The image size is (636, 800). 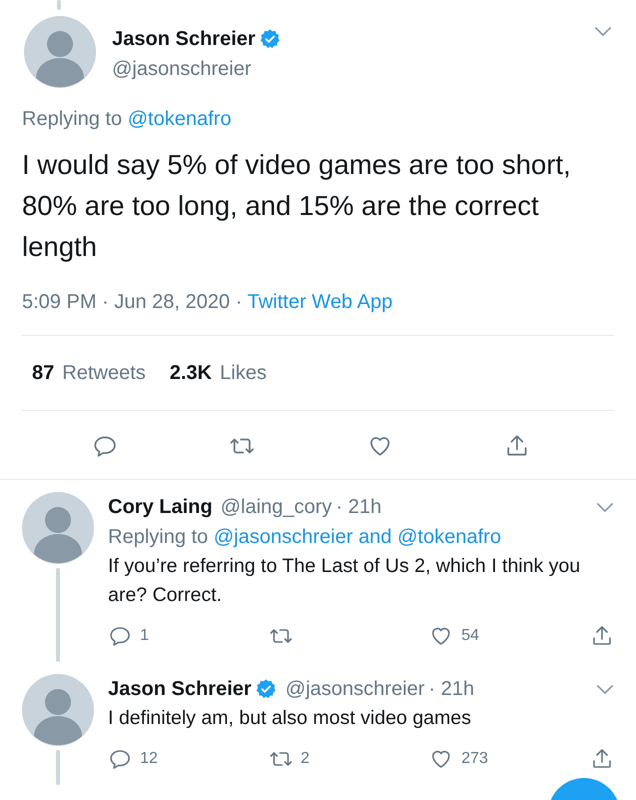 I want to click on author-name: Cory Laing, so click(x=160, y=507).